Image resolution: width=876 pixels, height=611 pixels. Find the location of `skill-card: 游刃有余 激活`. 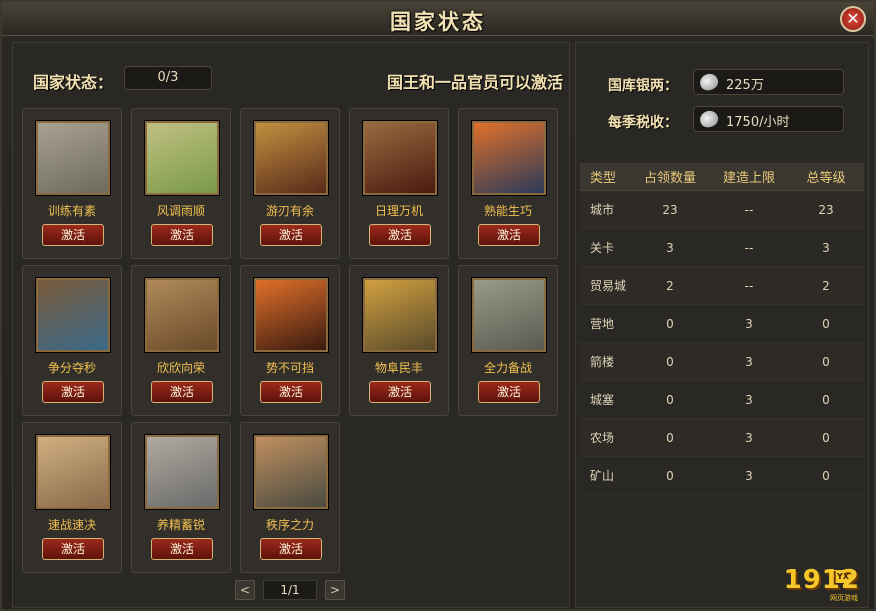

skill-card: 游刃有余 激活 is located at coordinates (290, 183).